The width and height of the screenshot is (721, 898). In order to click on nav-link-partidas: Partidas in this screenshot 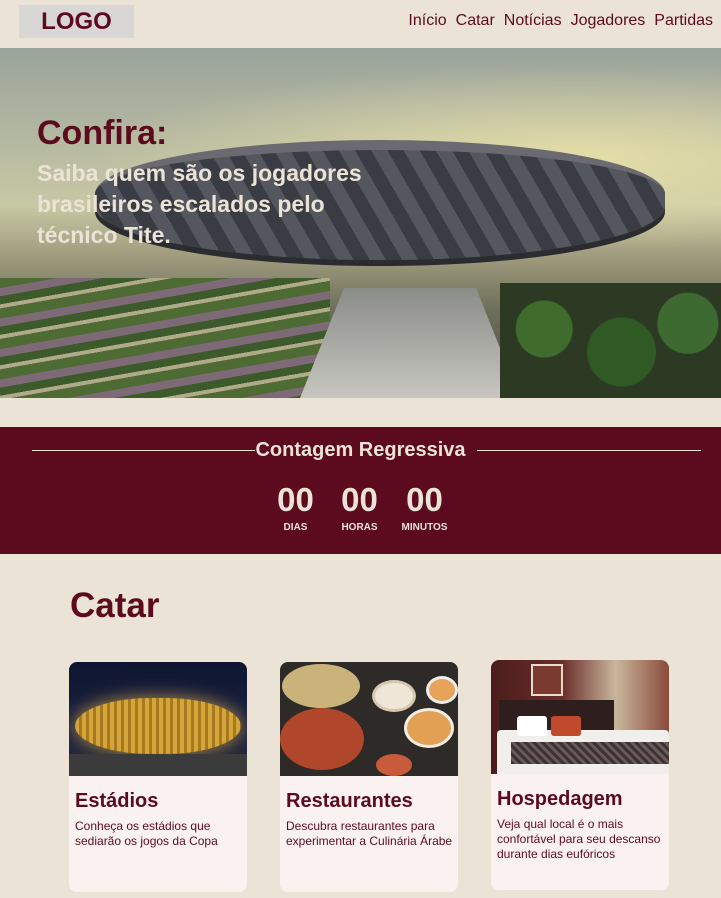, I will do `click(683, 21)`.